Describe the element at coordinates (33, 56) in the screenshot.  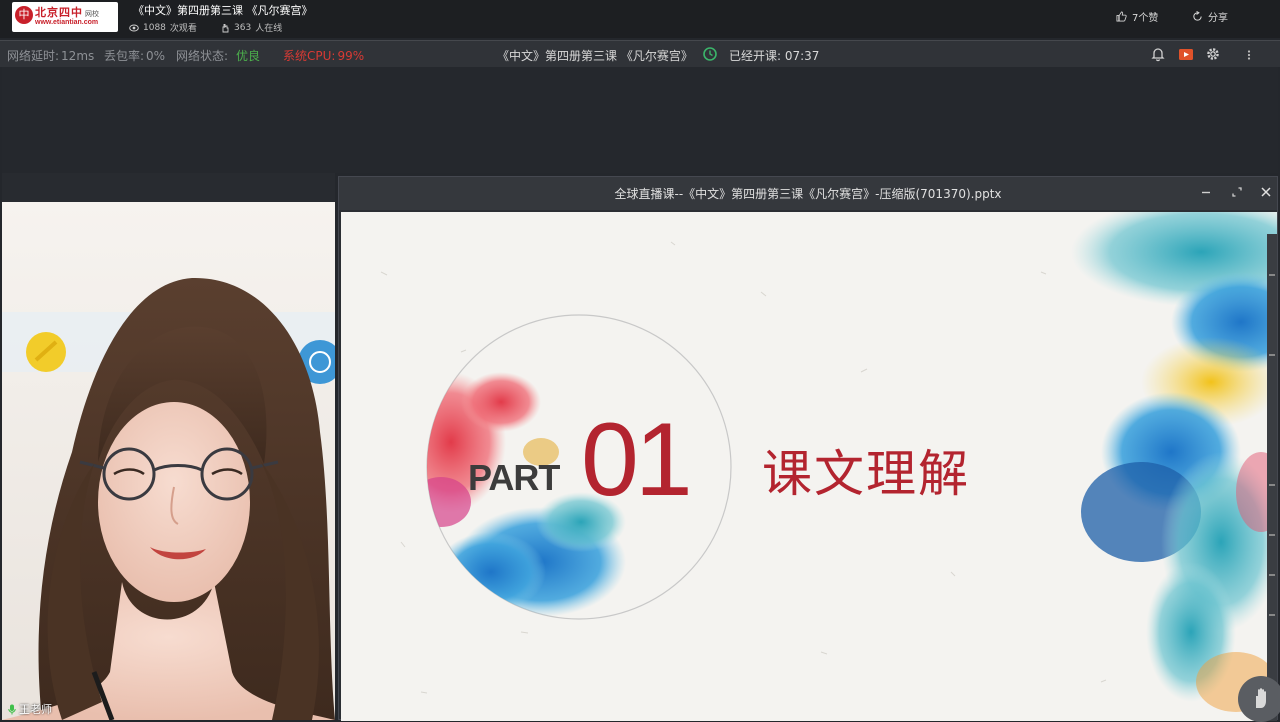
I see `latency-label: 网络延时:` at that location.